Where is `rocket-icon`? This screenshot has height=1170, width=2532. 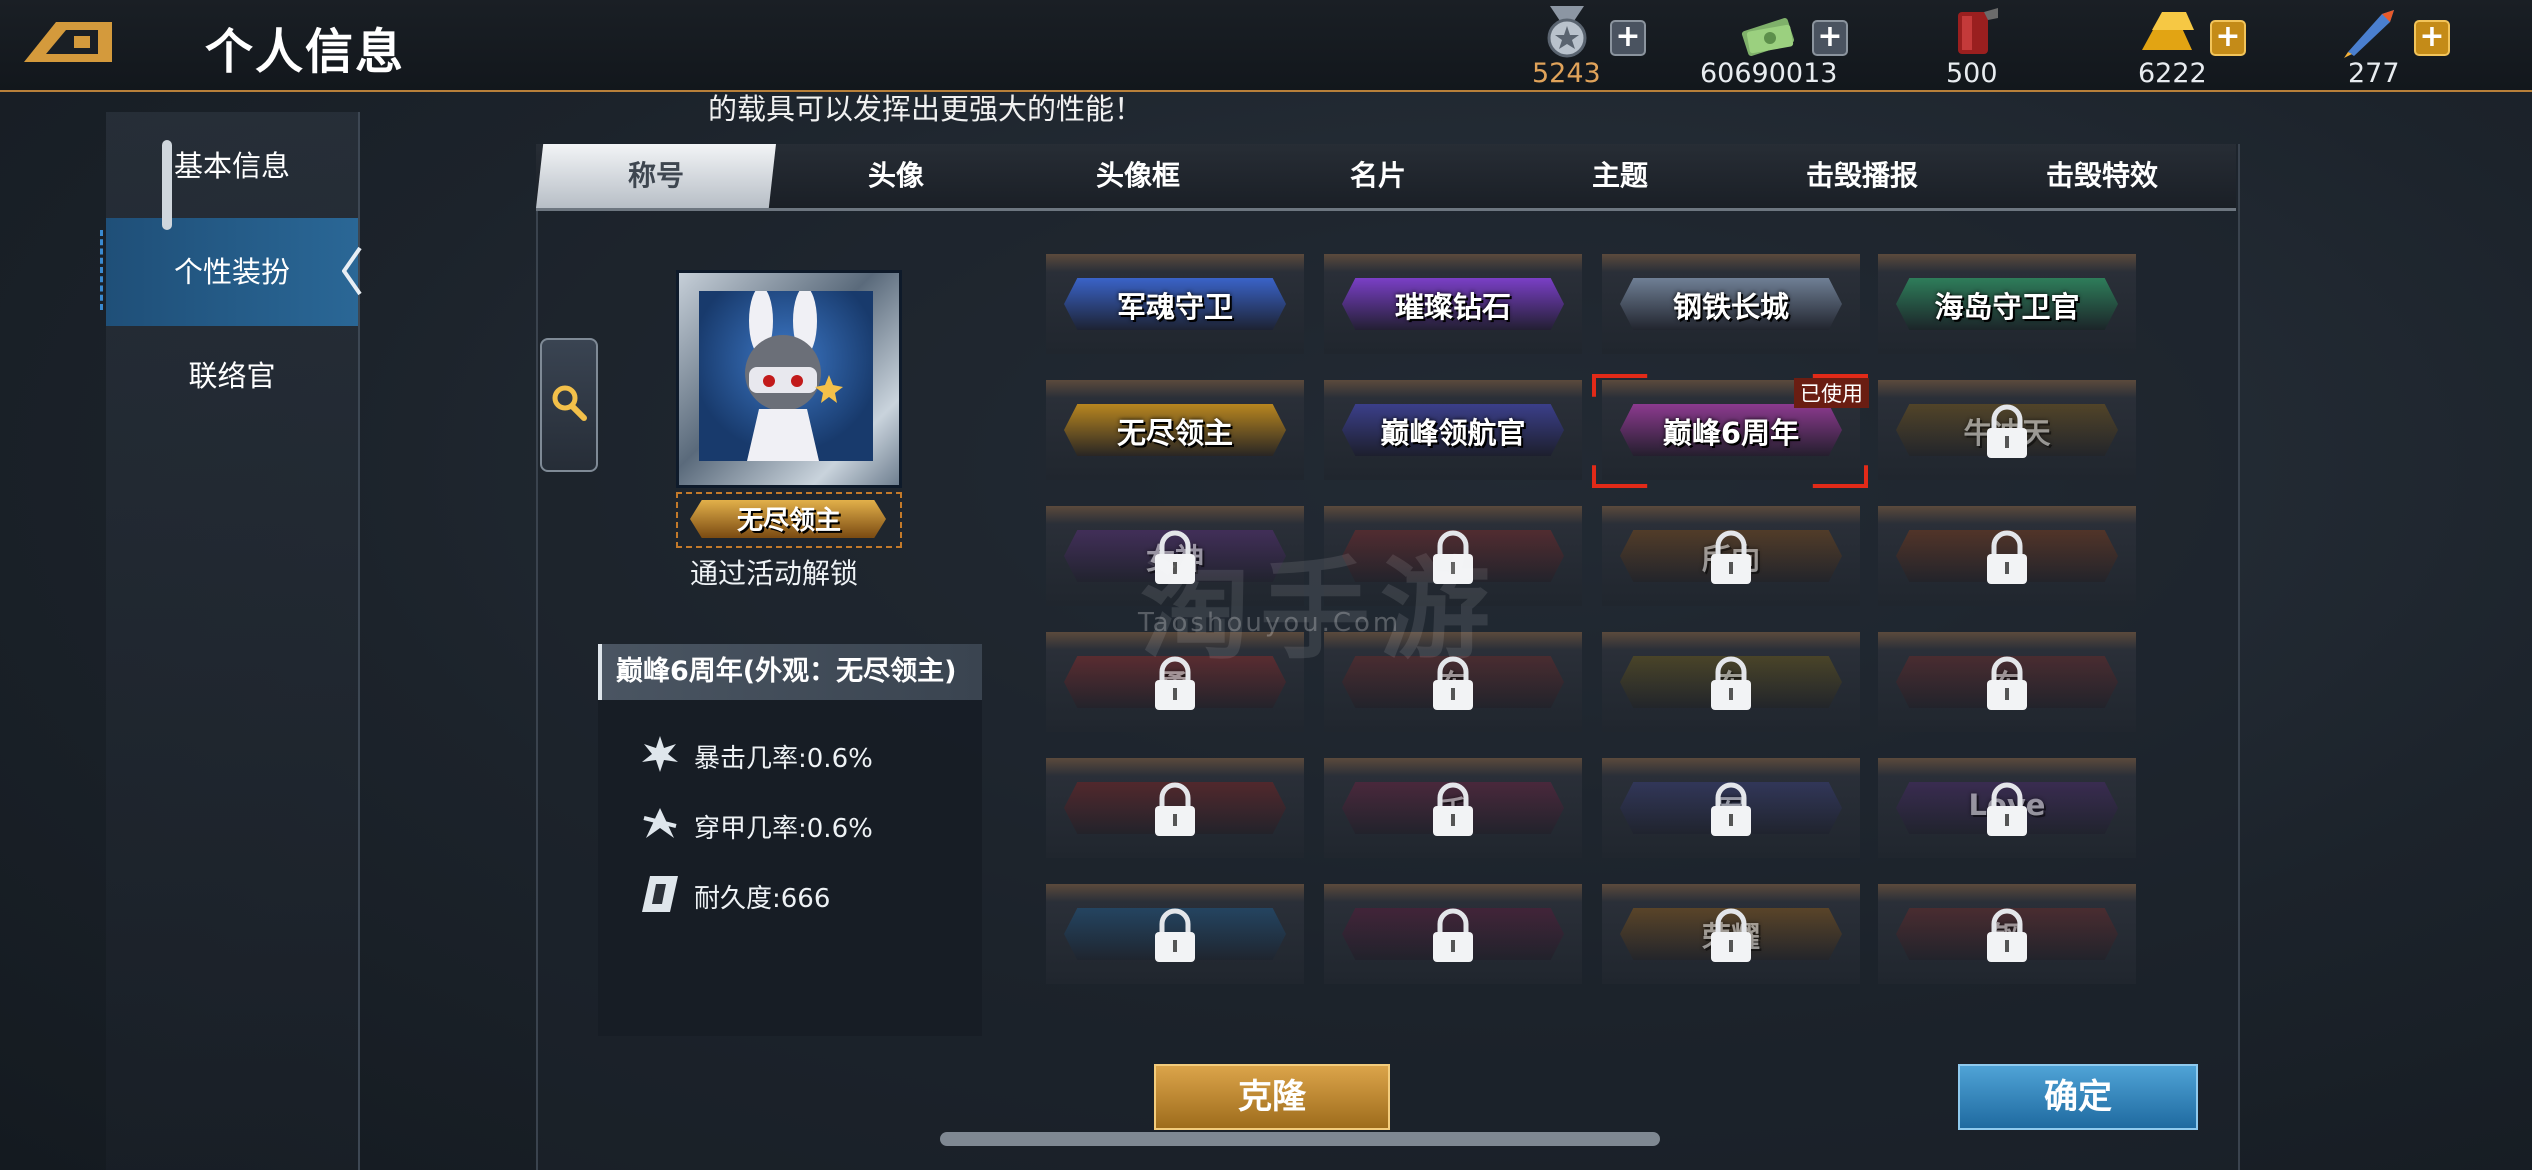 rocket-icon is located at coordinates (2369, 34).